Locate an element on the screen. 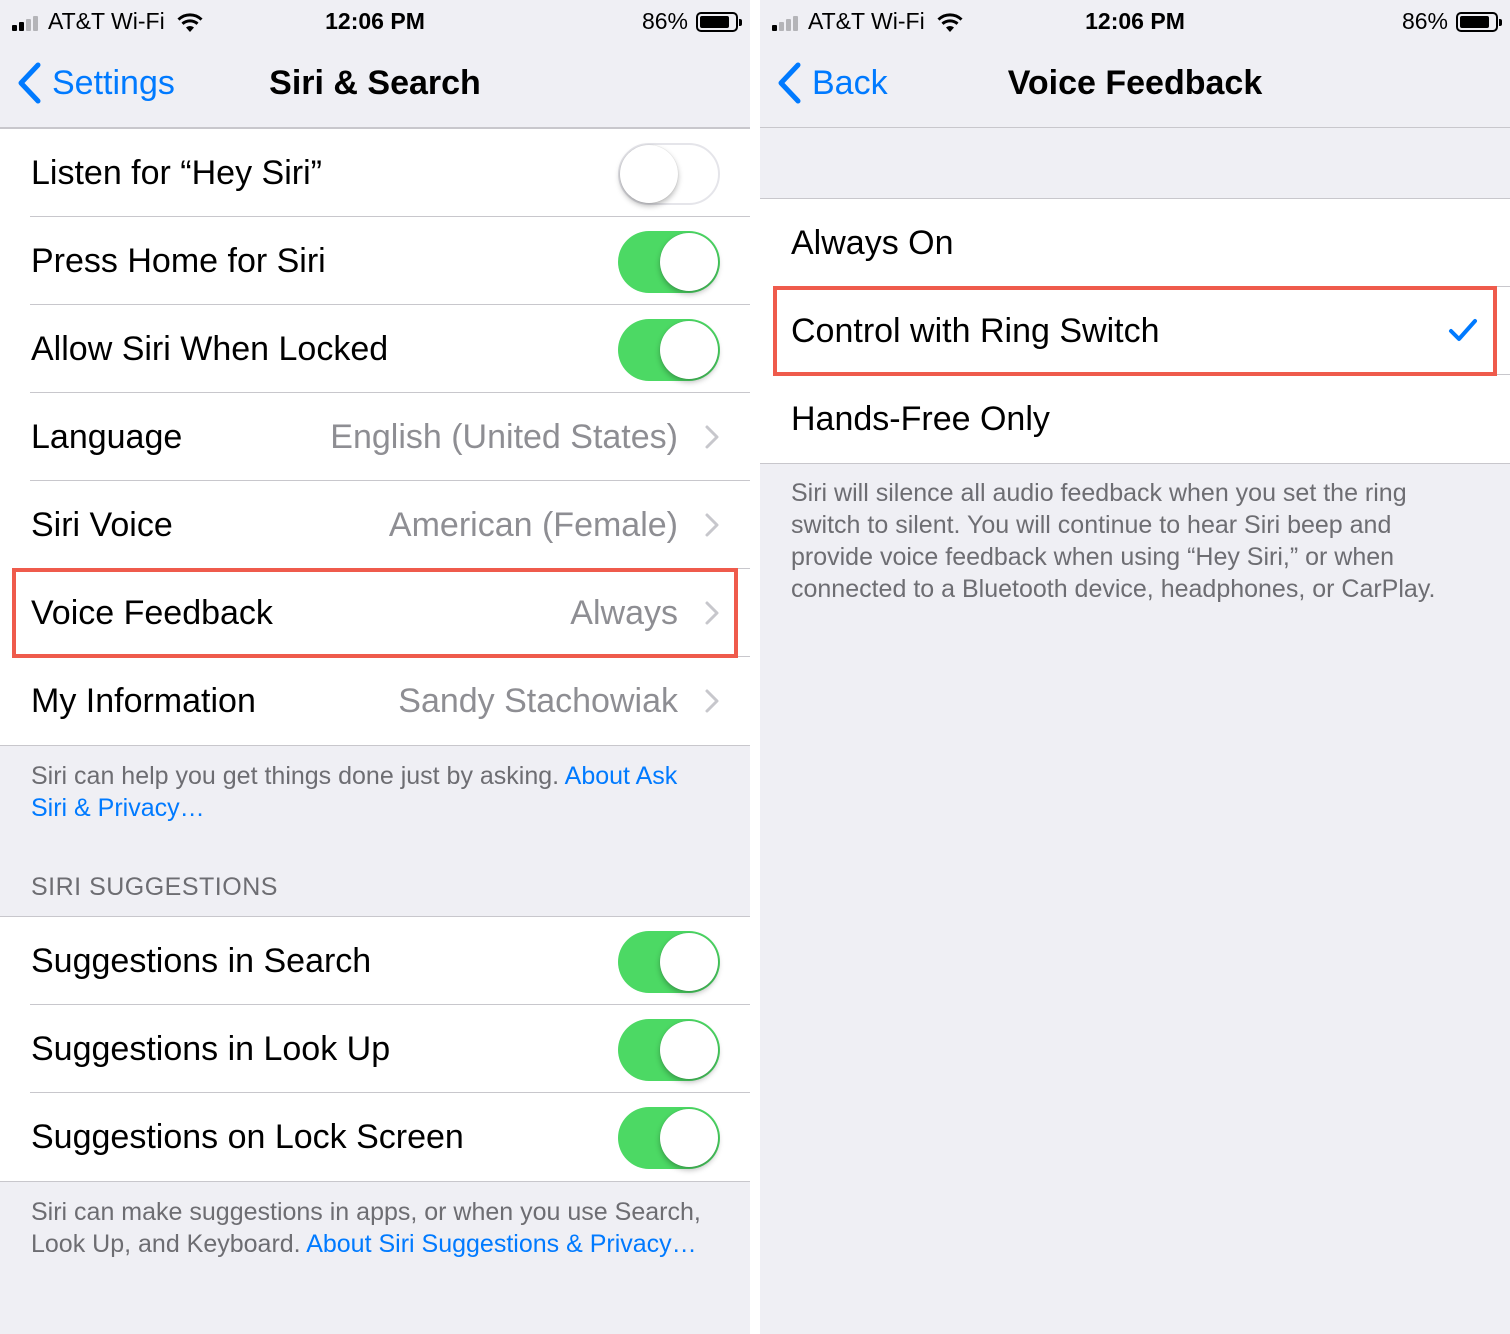  row-label: Allow Siri When Locked is located at coordinates (210, 349).